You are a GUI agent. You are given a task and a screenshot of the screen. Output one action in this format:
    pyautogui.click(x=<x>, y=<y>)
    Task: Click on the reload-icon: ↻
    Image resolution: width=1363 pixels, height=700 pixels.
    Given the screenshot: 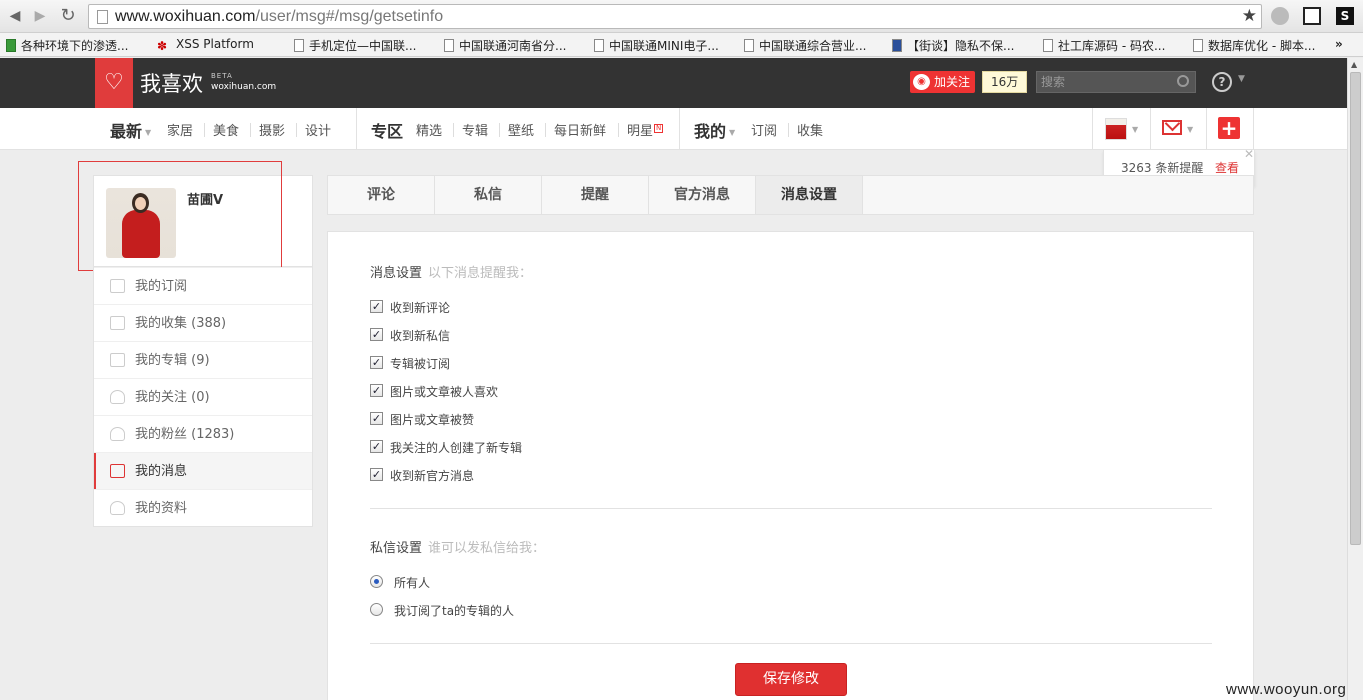 What is the action you would take?
    pyautogui.click(x=68, y=16)
    